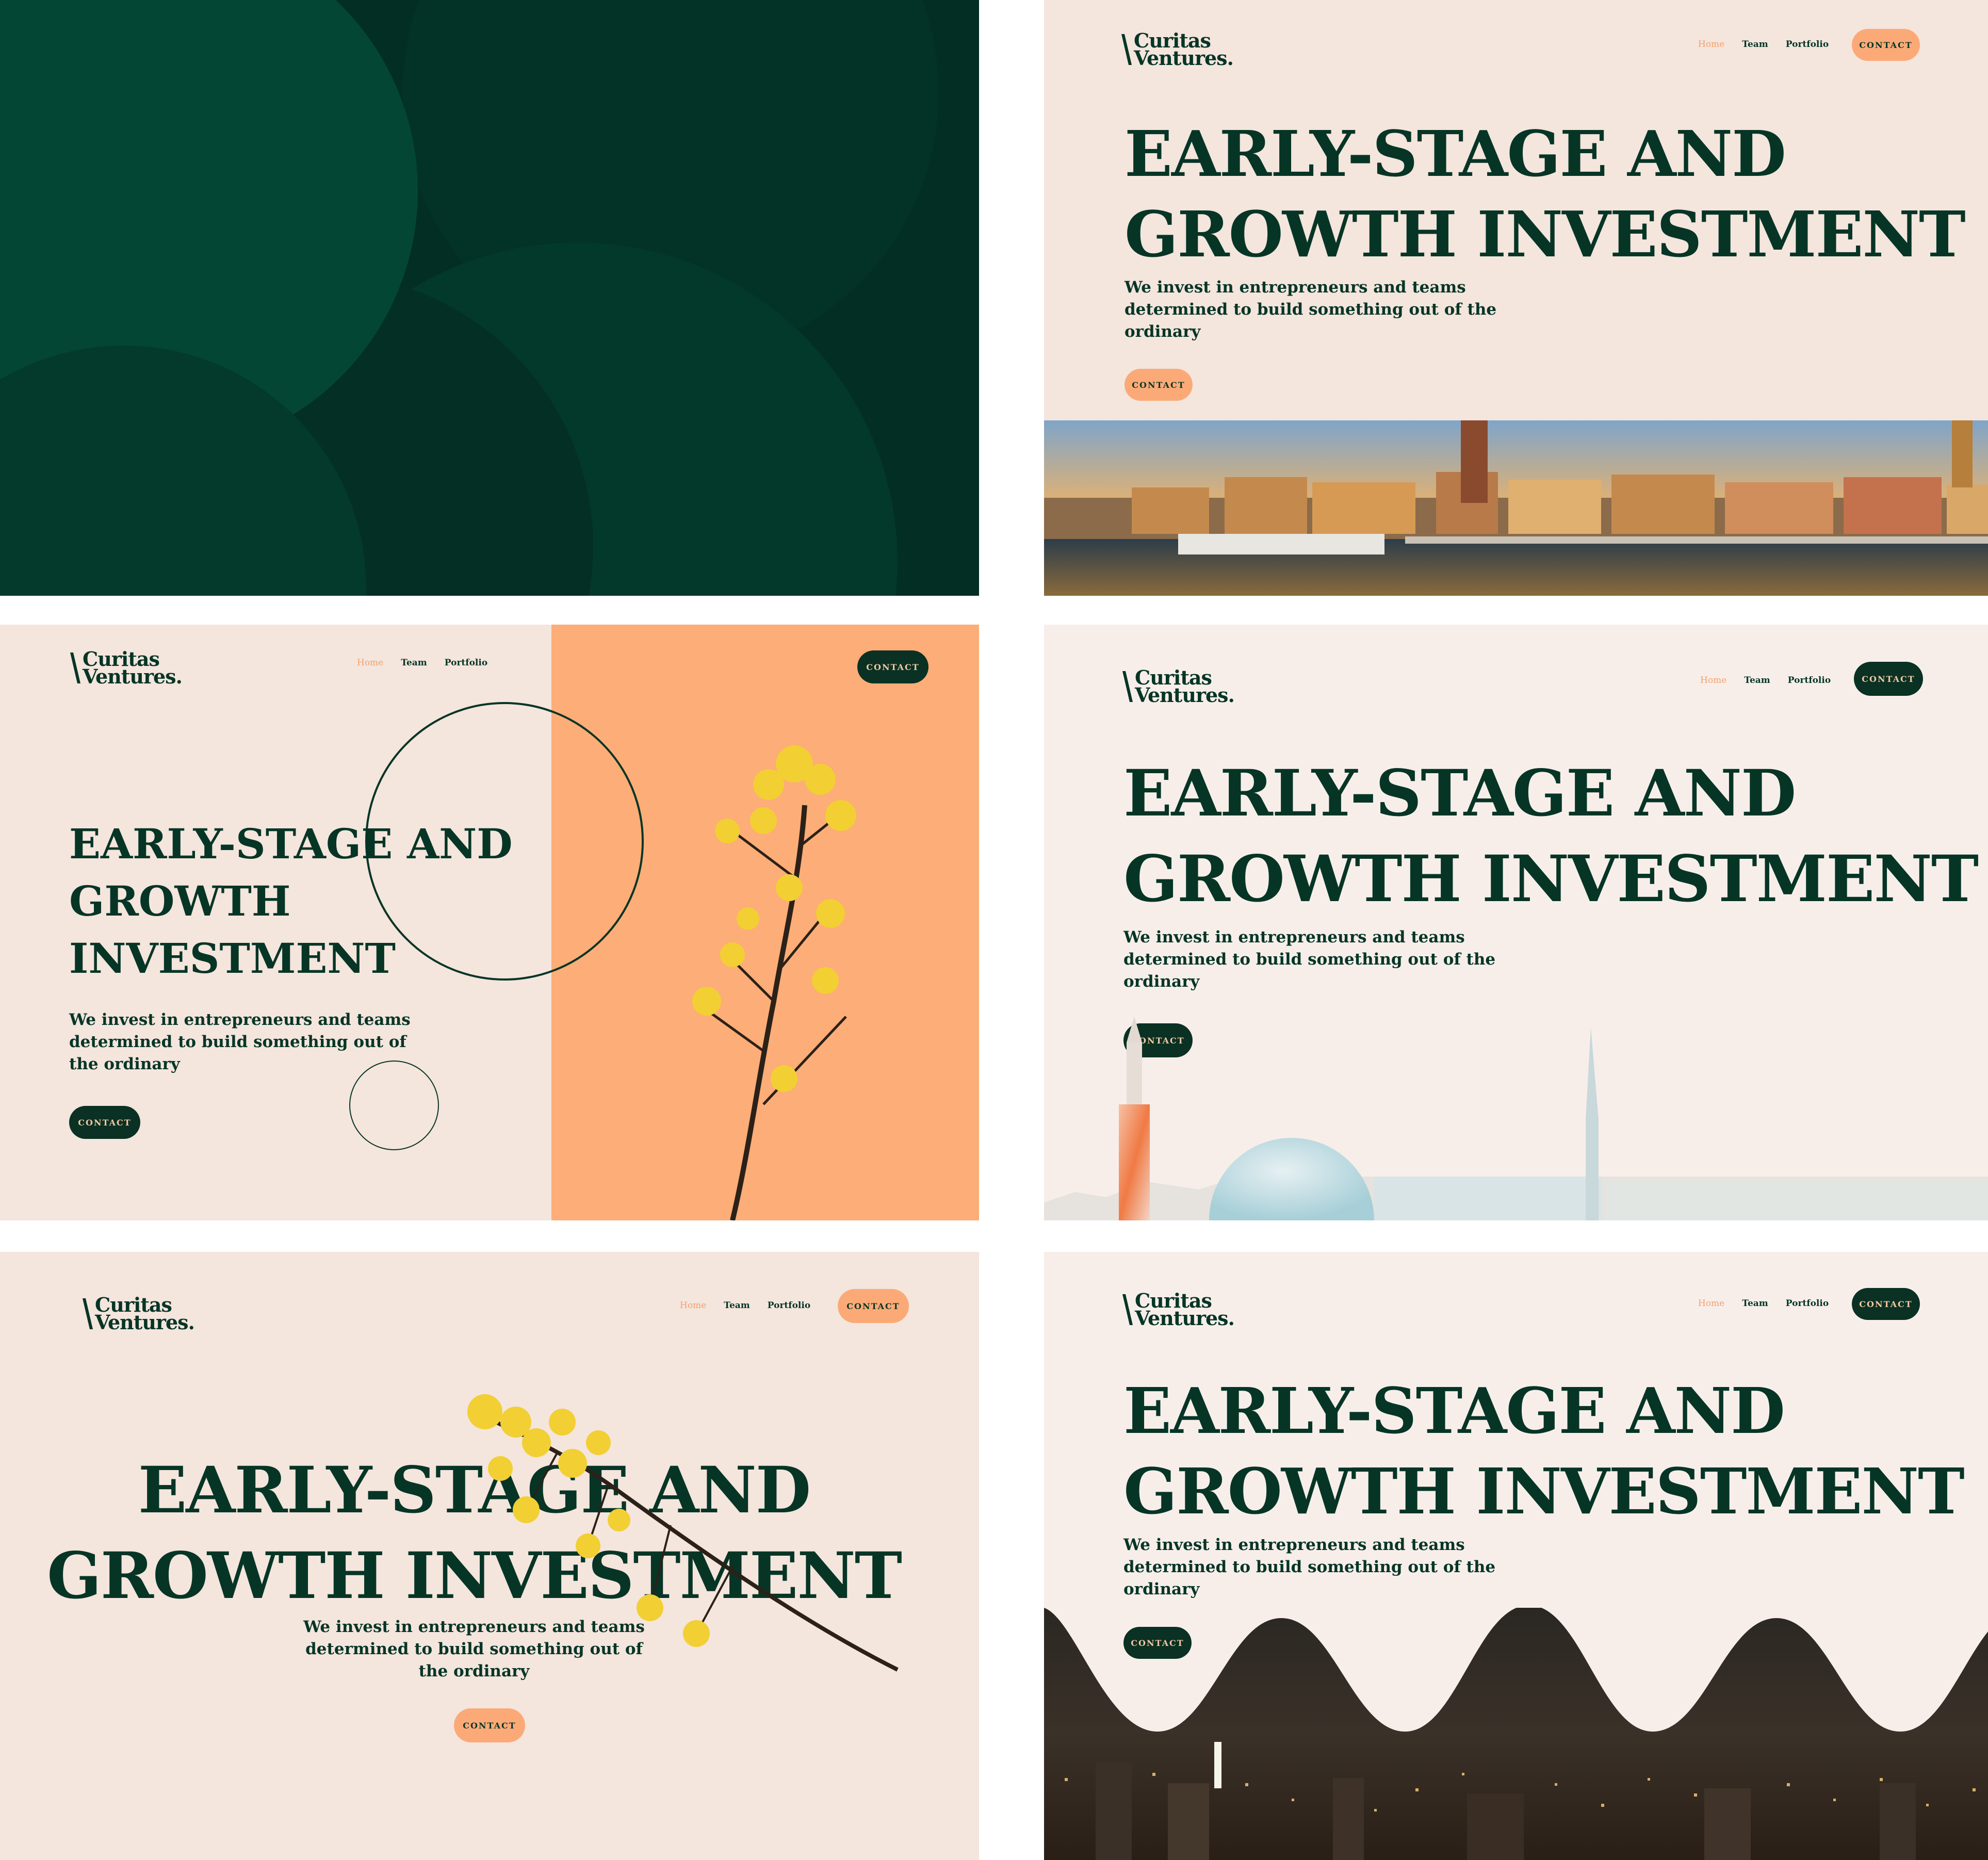 Image resolution: width=1988 pixels, height=1860 pixels. What do you see at coordinates (232, 958) in the screenshot?
I see `hero-headline-line3: INVESTMENT` at bounding box center [232, 958].